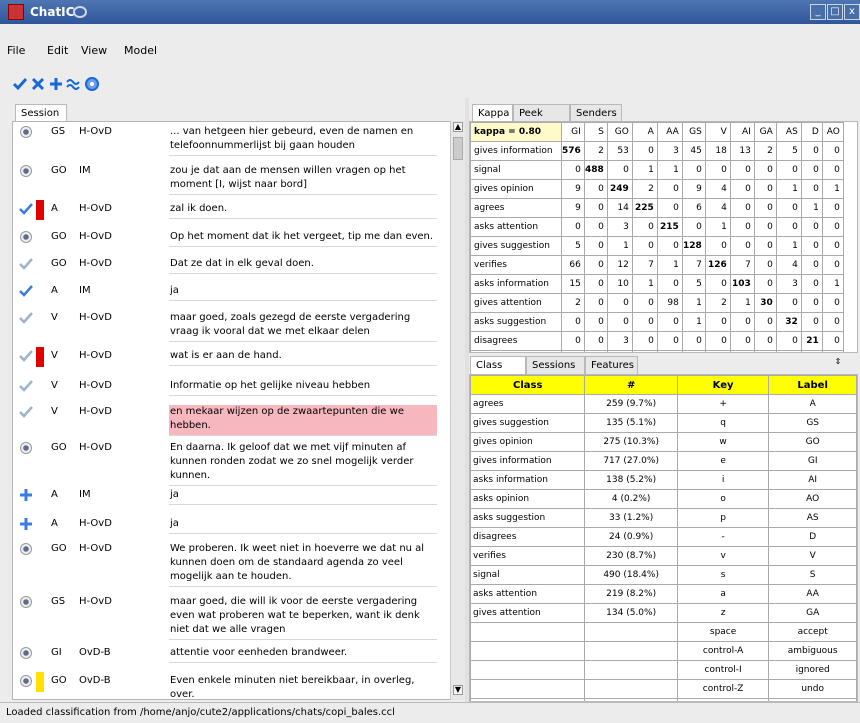 This screenshot has width=860, height=723. Describe the element at coordinates (611, 366) in the screenshot. I see `tab-features: Features` at that location.